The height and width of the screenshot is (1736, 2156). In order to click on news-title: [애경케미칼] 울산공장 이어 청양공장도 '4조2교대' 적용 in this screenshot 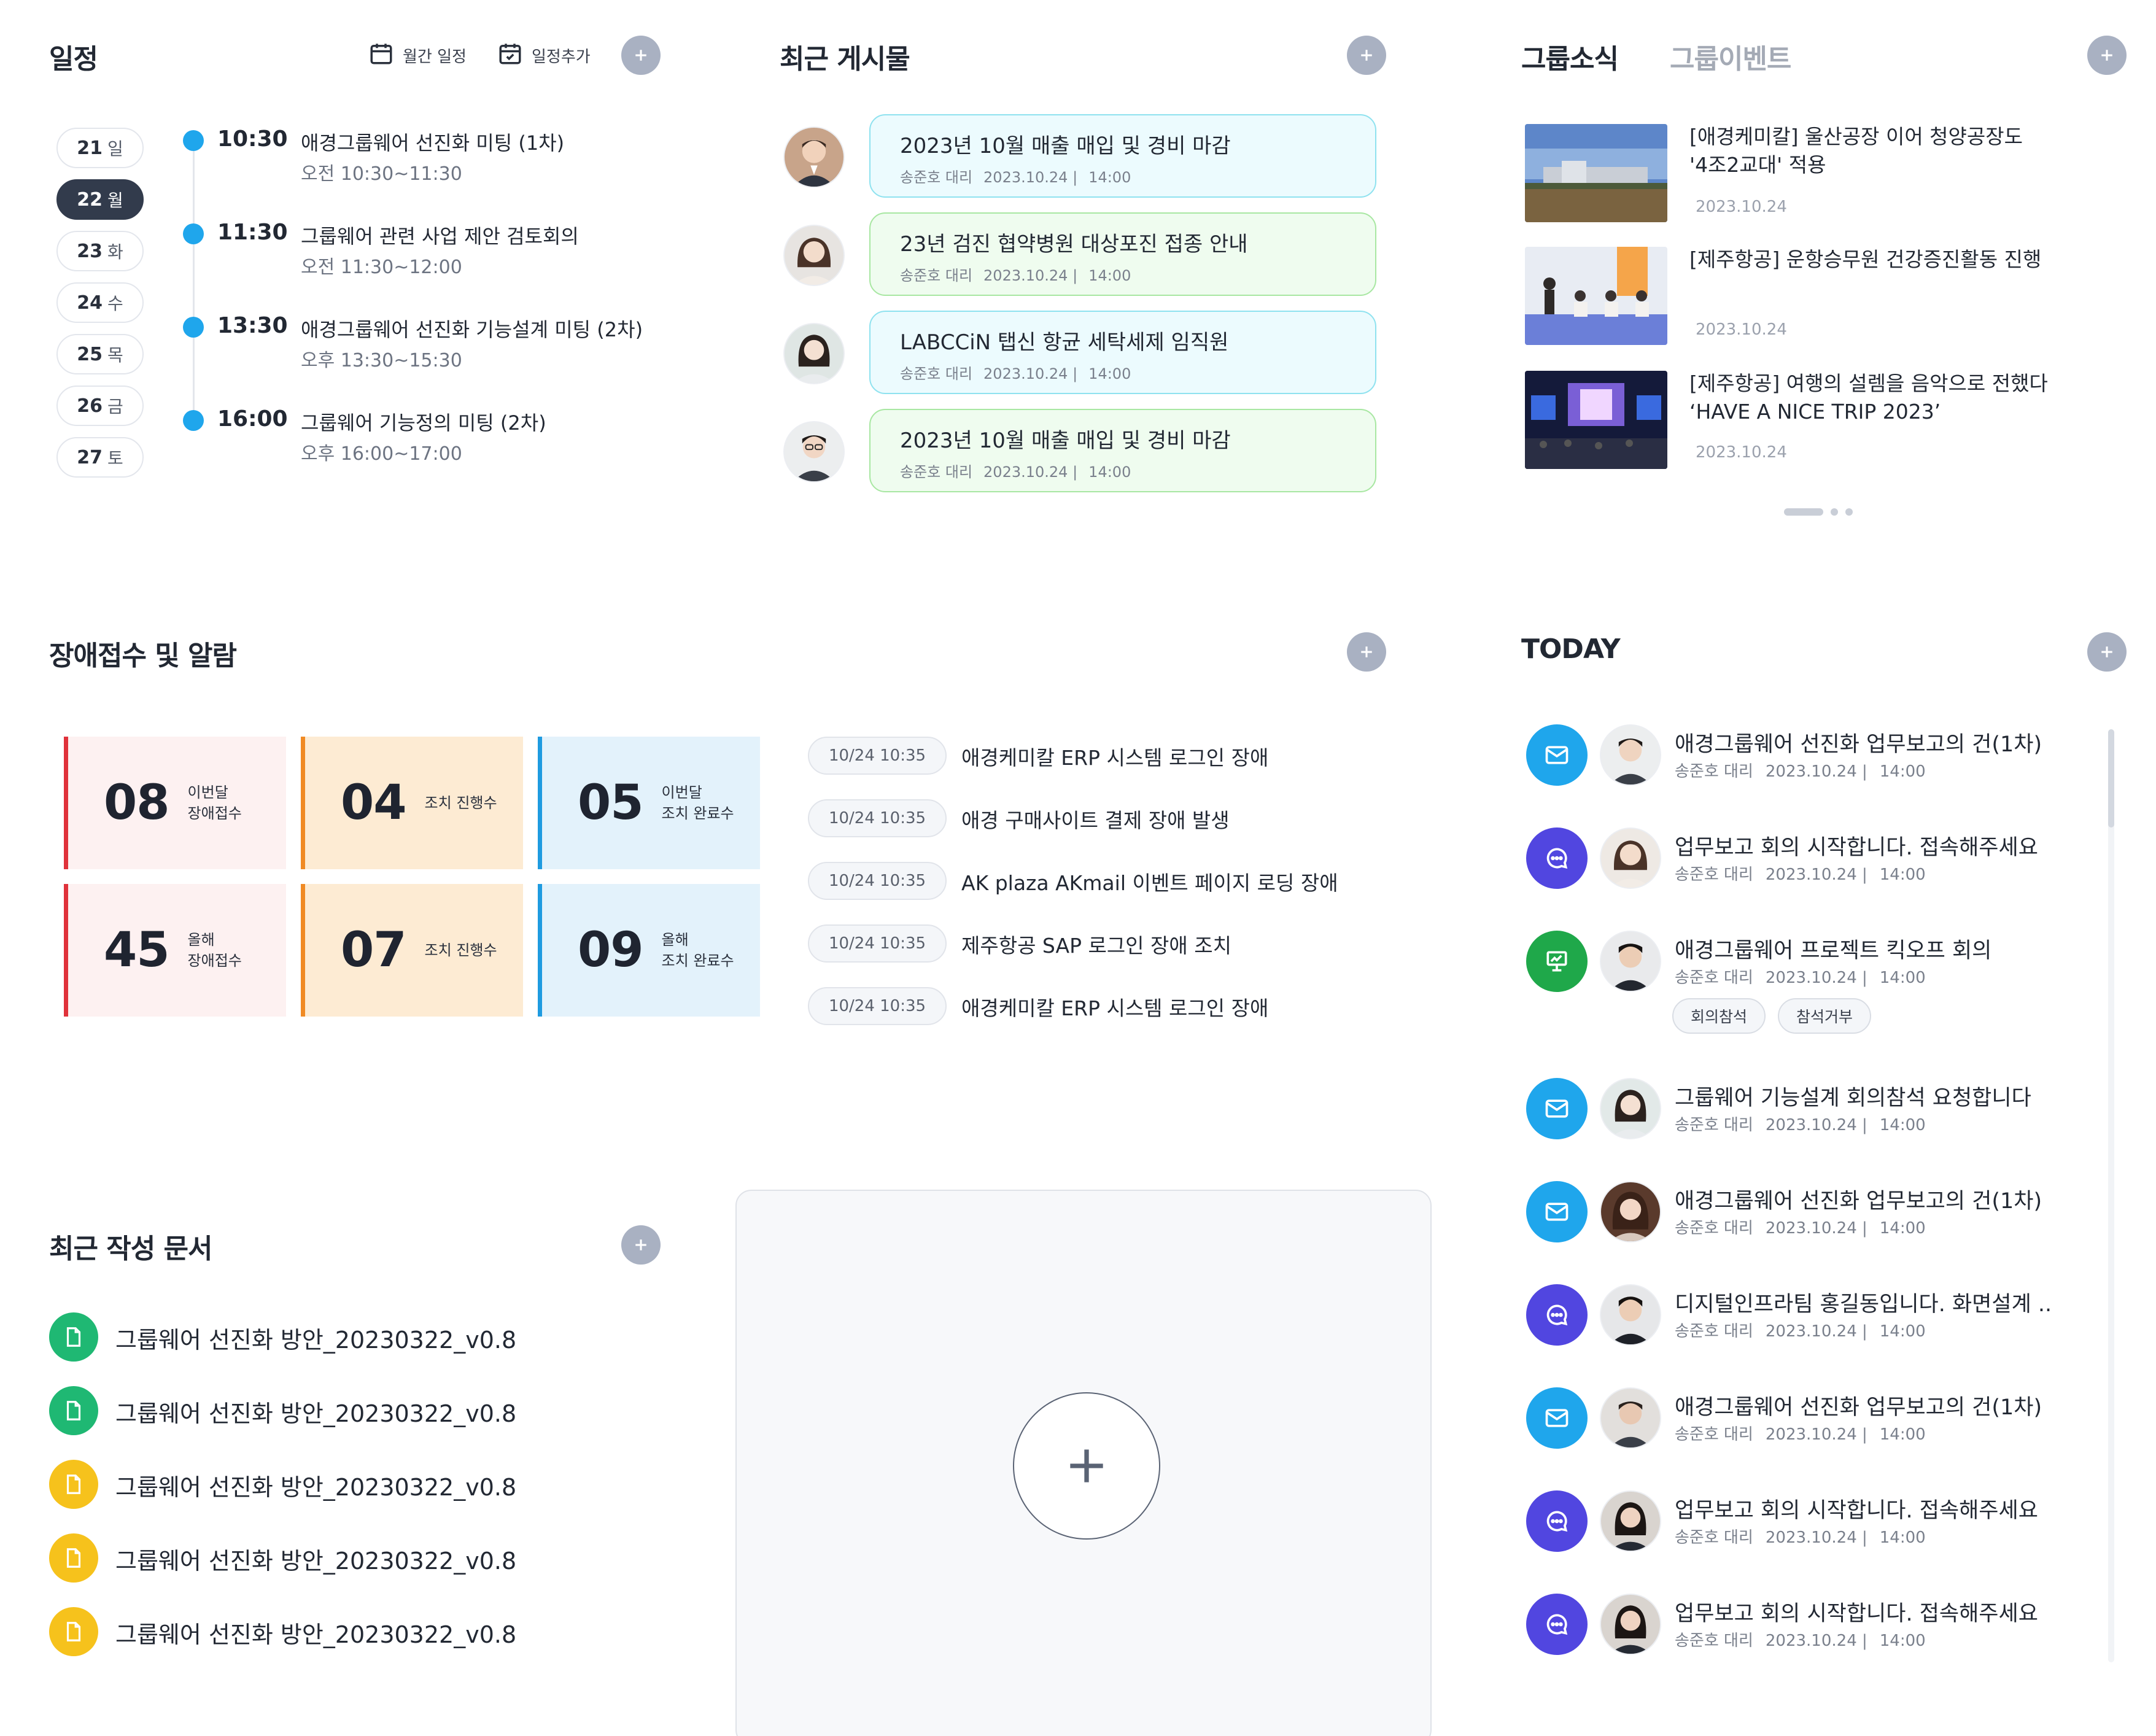, I will do `click(1885, 151)`.